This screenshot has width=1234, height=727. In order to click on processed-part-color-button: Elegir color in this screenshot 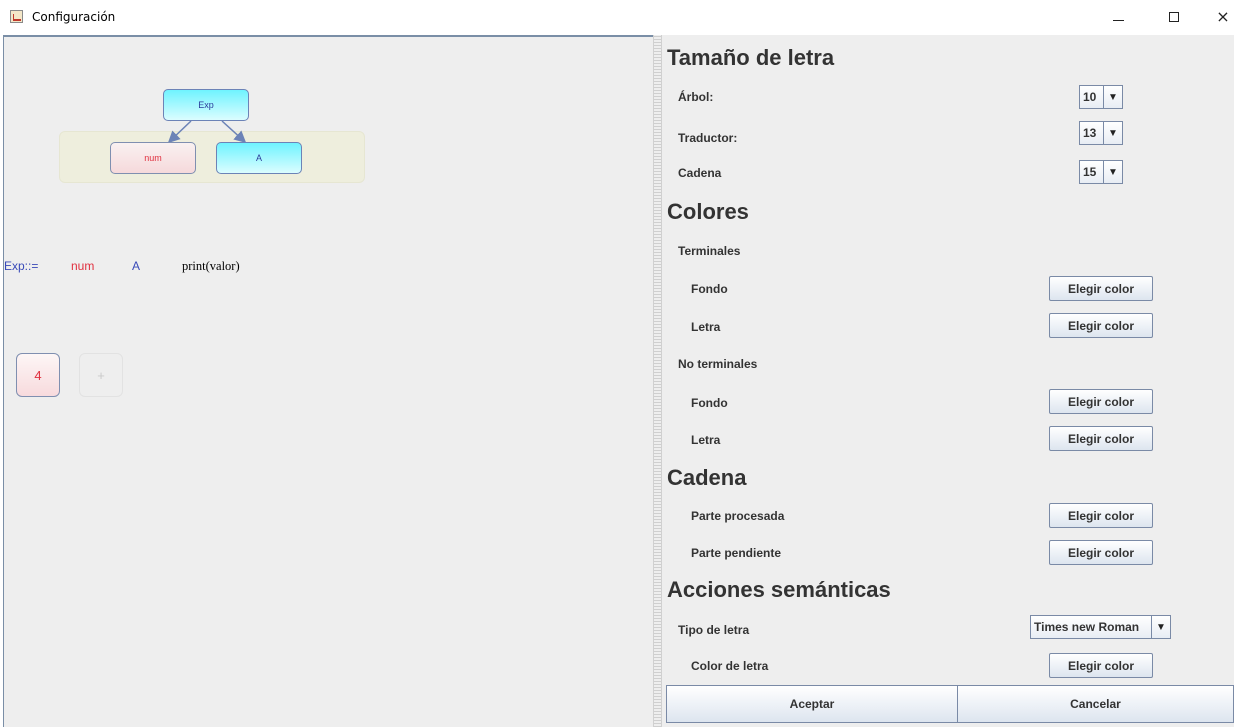, I will do `click(1101, 515)`.